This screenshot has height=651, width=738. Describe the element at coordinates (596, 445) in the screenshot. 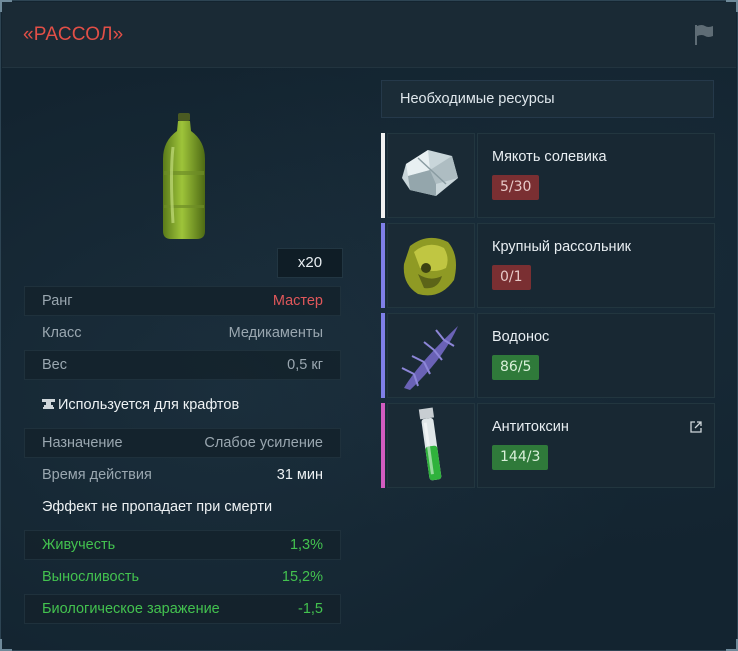

I see `resource-info: Антитоксин 144/3` at that location.